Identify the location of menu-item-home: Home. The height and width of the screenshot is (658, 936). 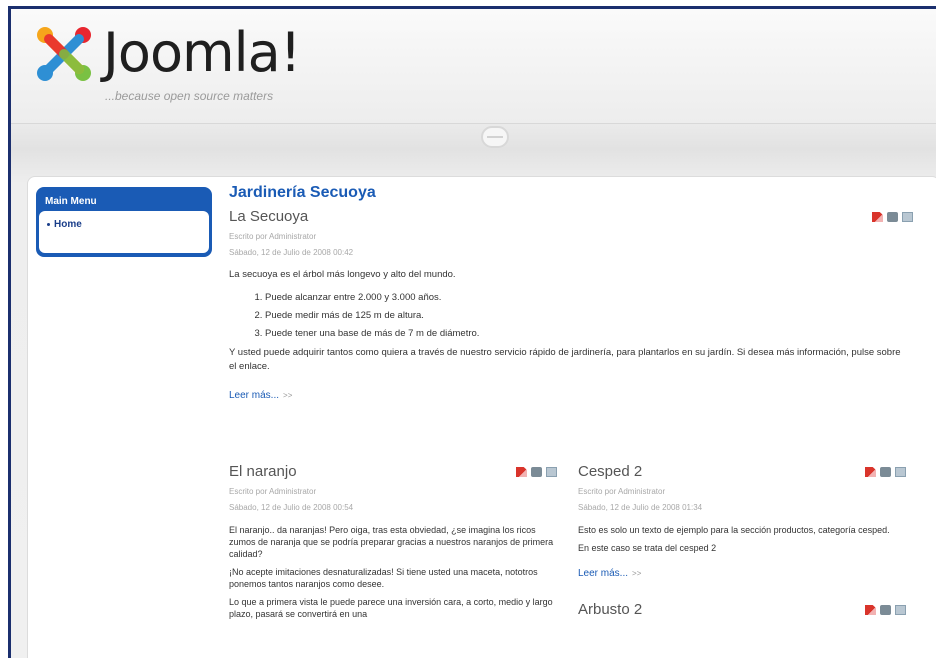
(124, 224).